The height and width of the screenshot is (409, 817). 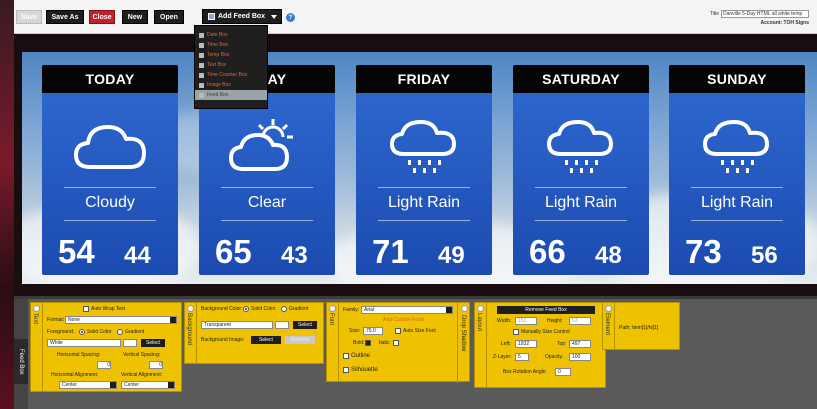 What do you see at coordinates (231, 75) in the screenshot?
I see `menu-item-time-counter-box: Time Counter Box` at bounding box center [231, 75].